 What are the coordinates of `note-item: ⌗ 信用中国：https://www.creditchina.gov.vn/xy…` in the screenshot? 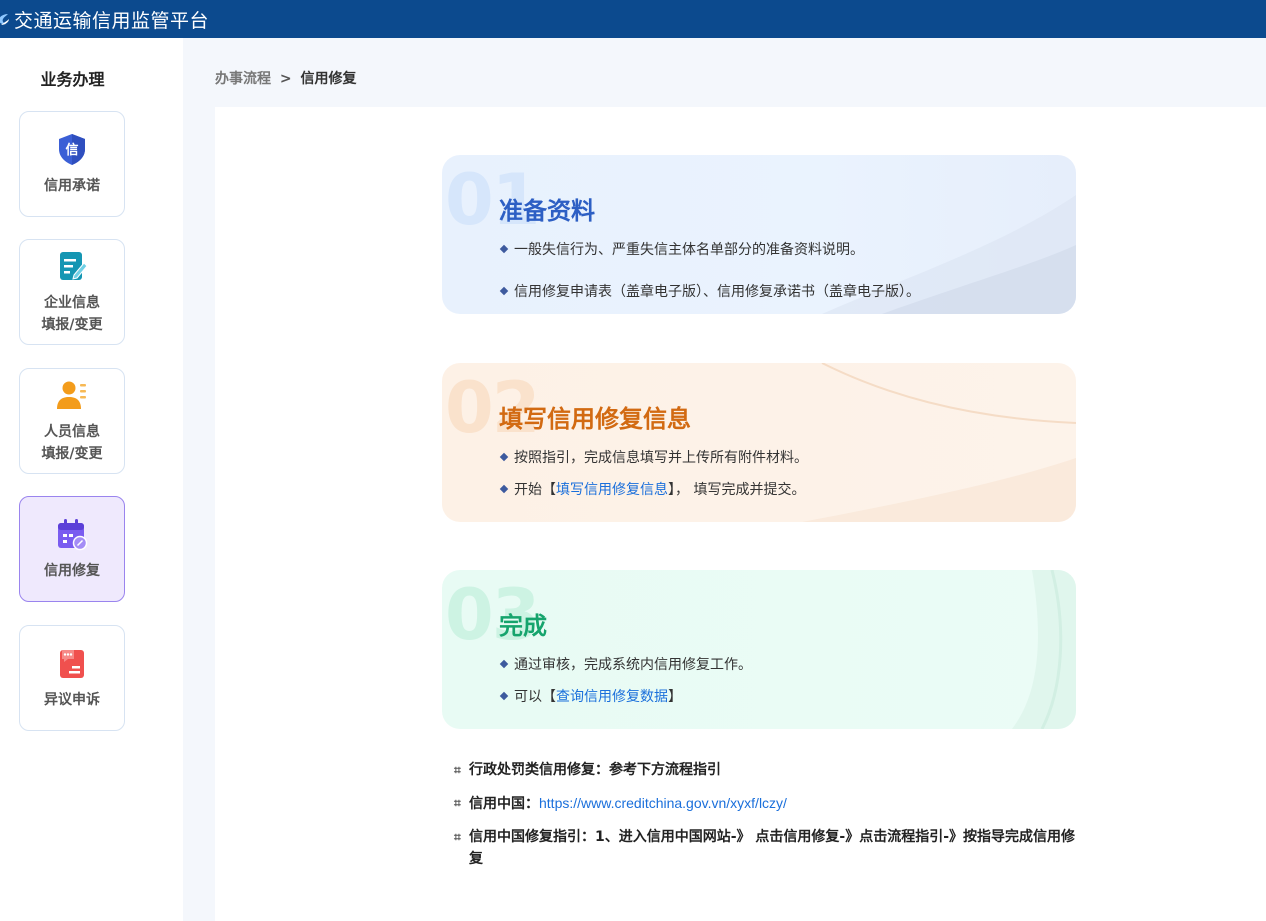 It's located at (769, 803).